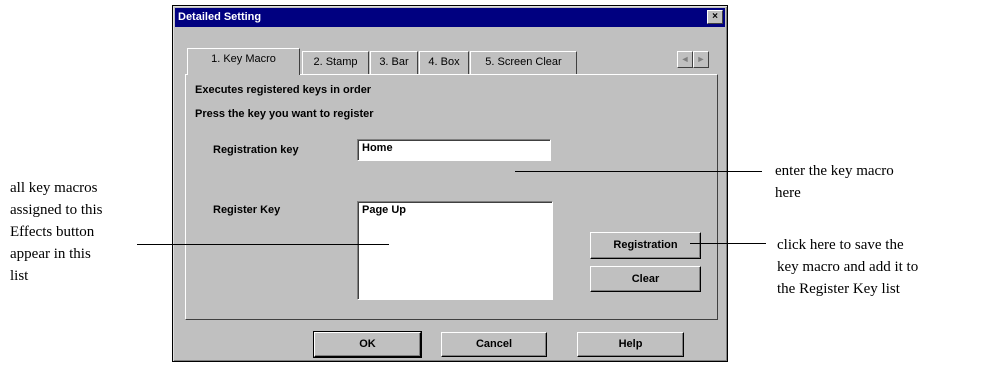 The image size is (988, 370). I want to click on title-bar: Detailed Setting ×, so click(450, 17).